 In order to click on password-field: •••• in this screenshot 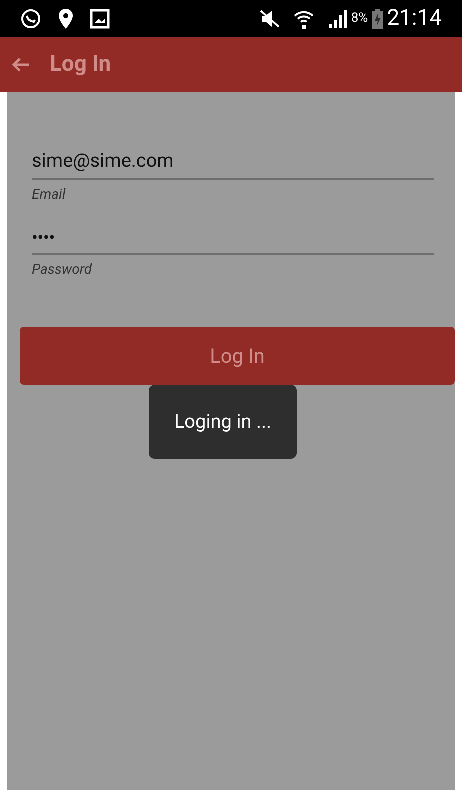, I will do `click(233, 238)`.